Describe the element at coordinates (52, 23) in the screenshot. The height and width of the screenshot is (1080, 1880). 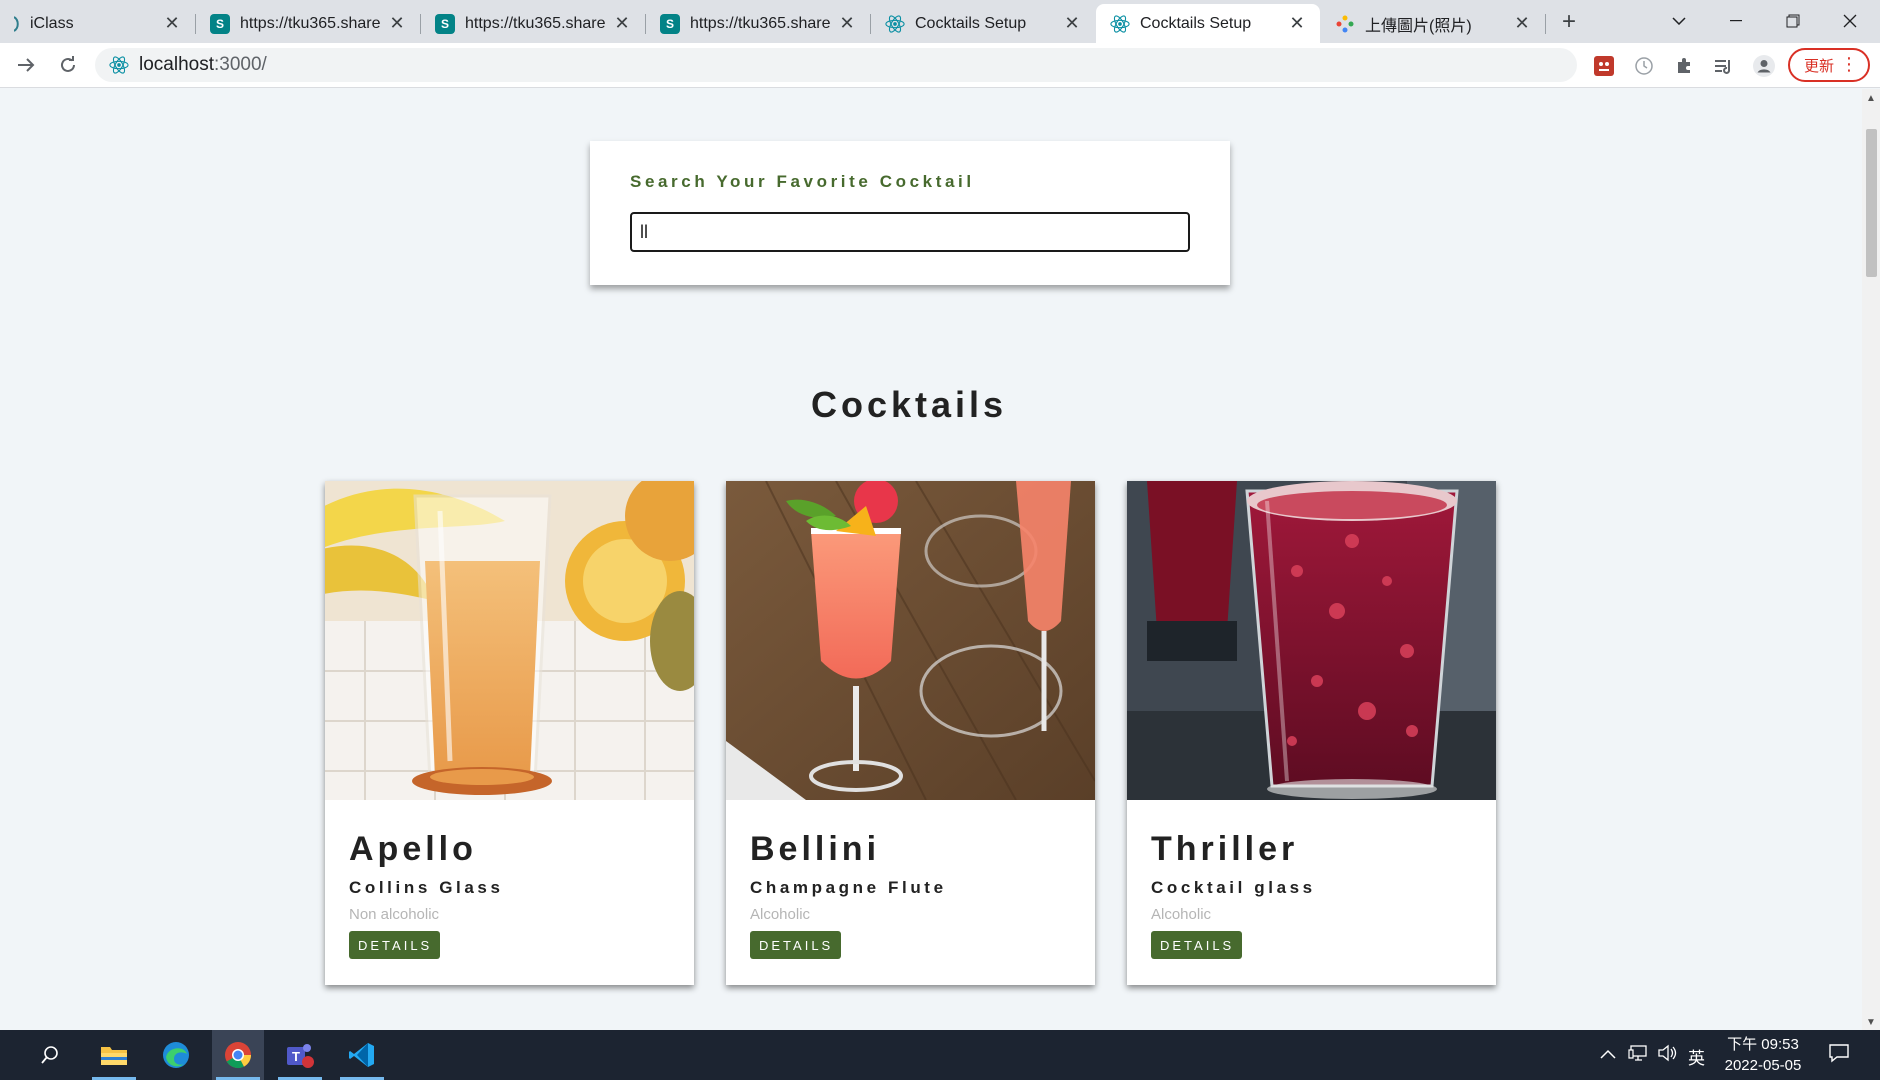
I see `tab-title: iClass` at that location.